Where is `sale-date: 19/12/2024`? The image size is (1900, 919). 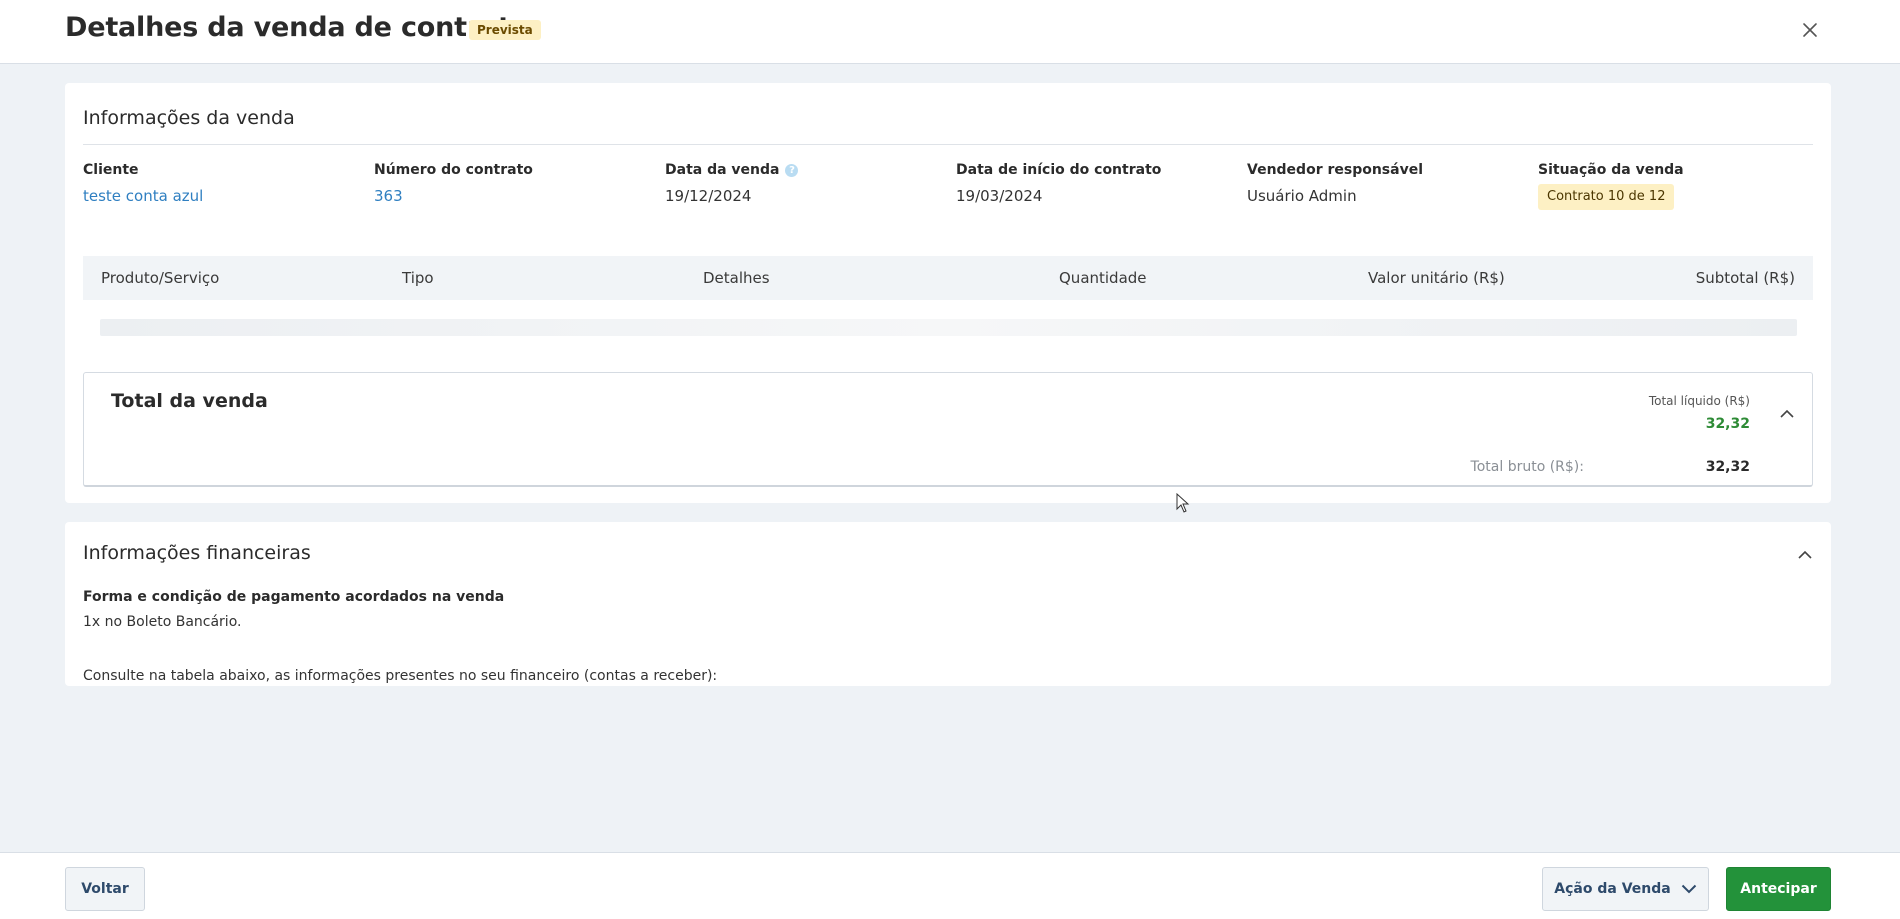
sale-date: 19/12/2024 is located at coordinates (708, 196).